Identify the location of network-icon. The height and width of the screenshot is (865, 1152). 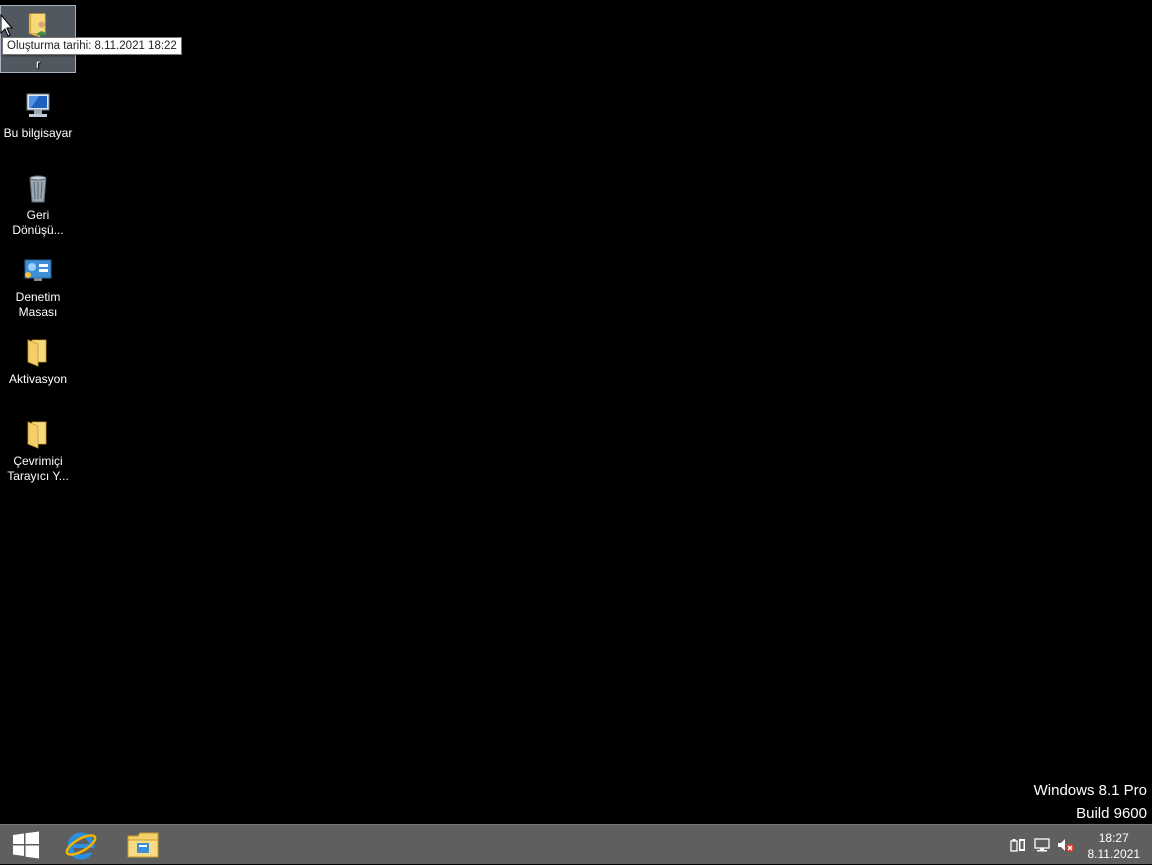
(1042, 845).